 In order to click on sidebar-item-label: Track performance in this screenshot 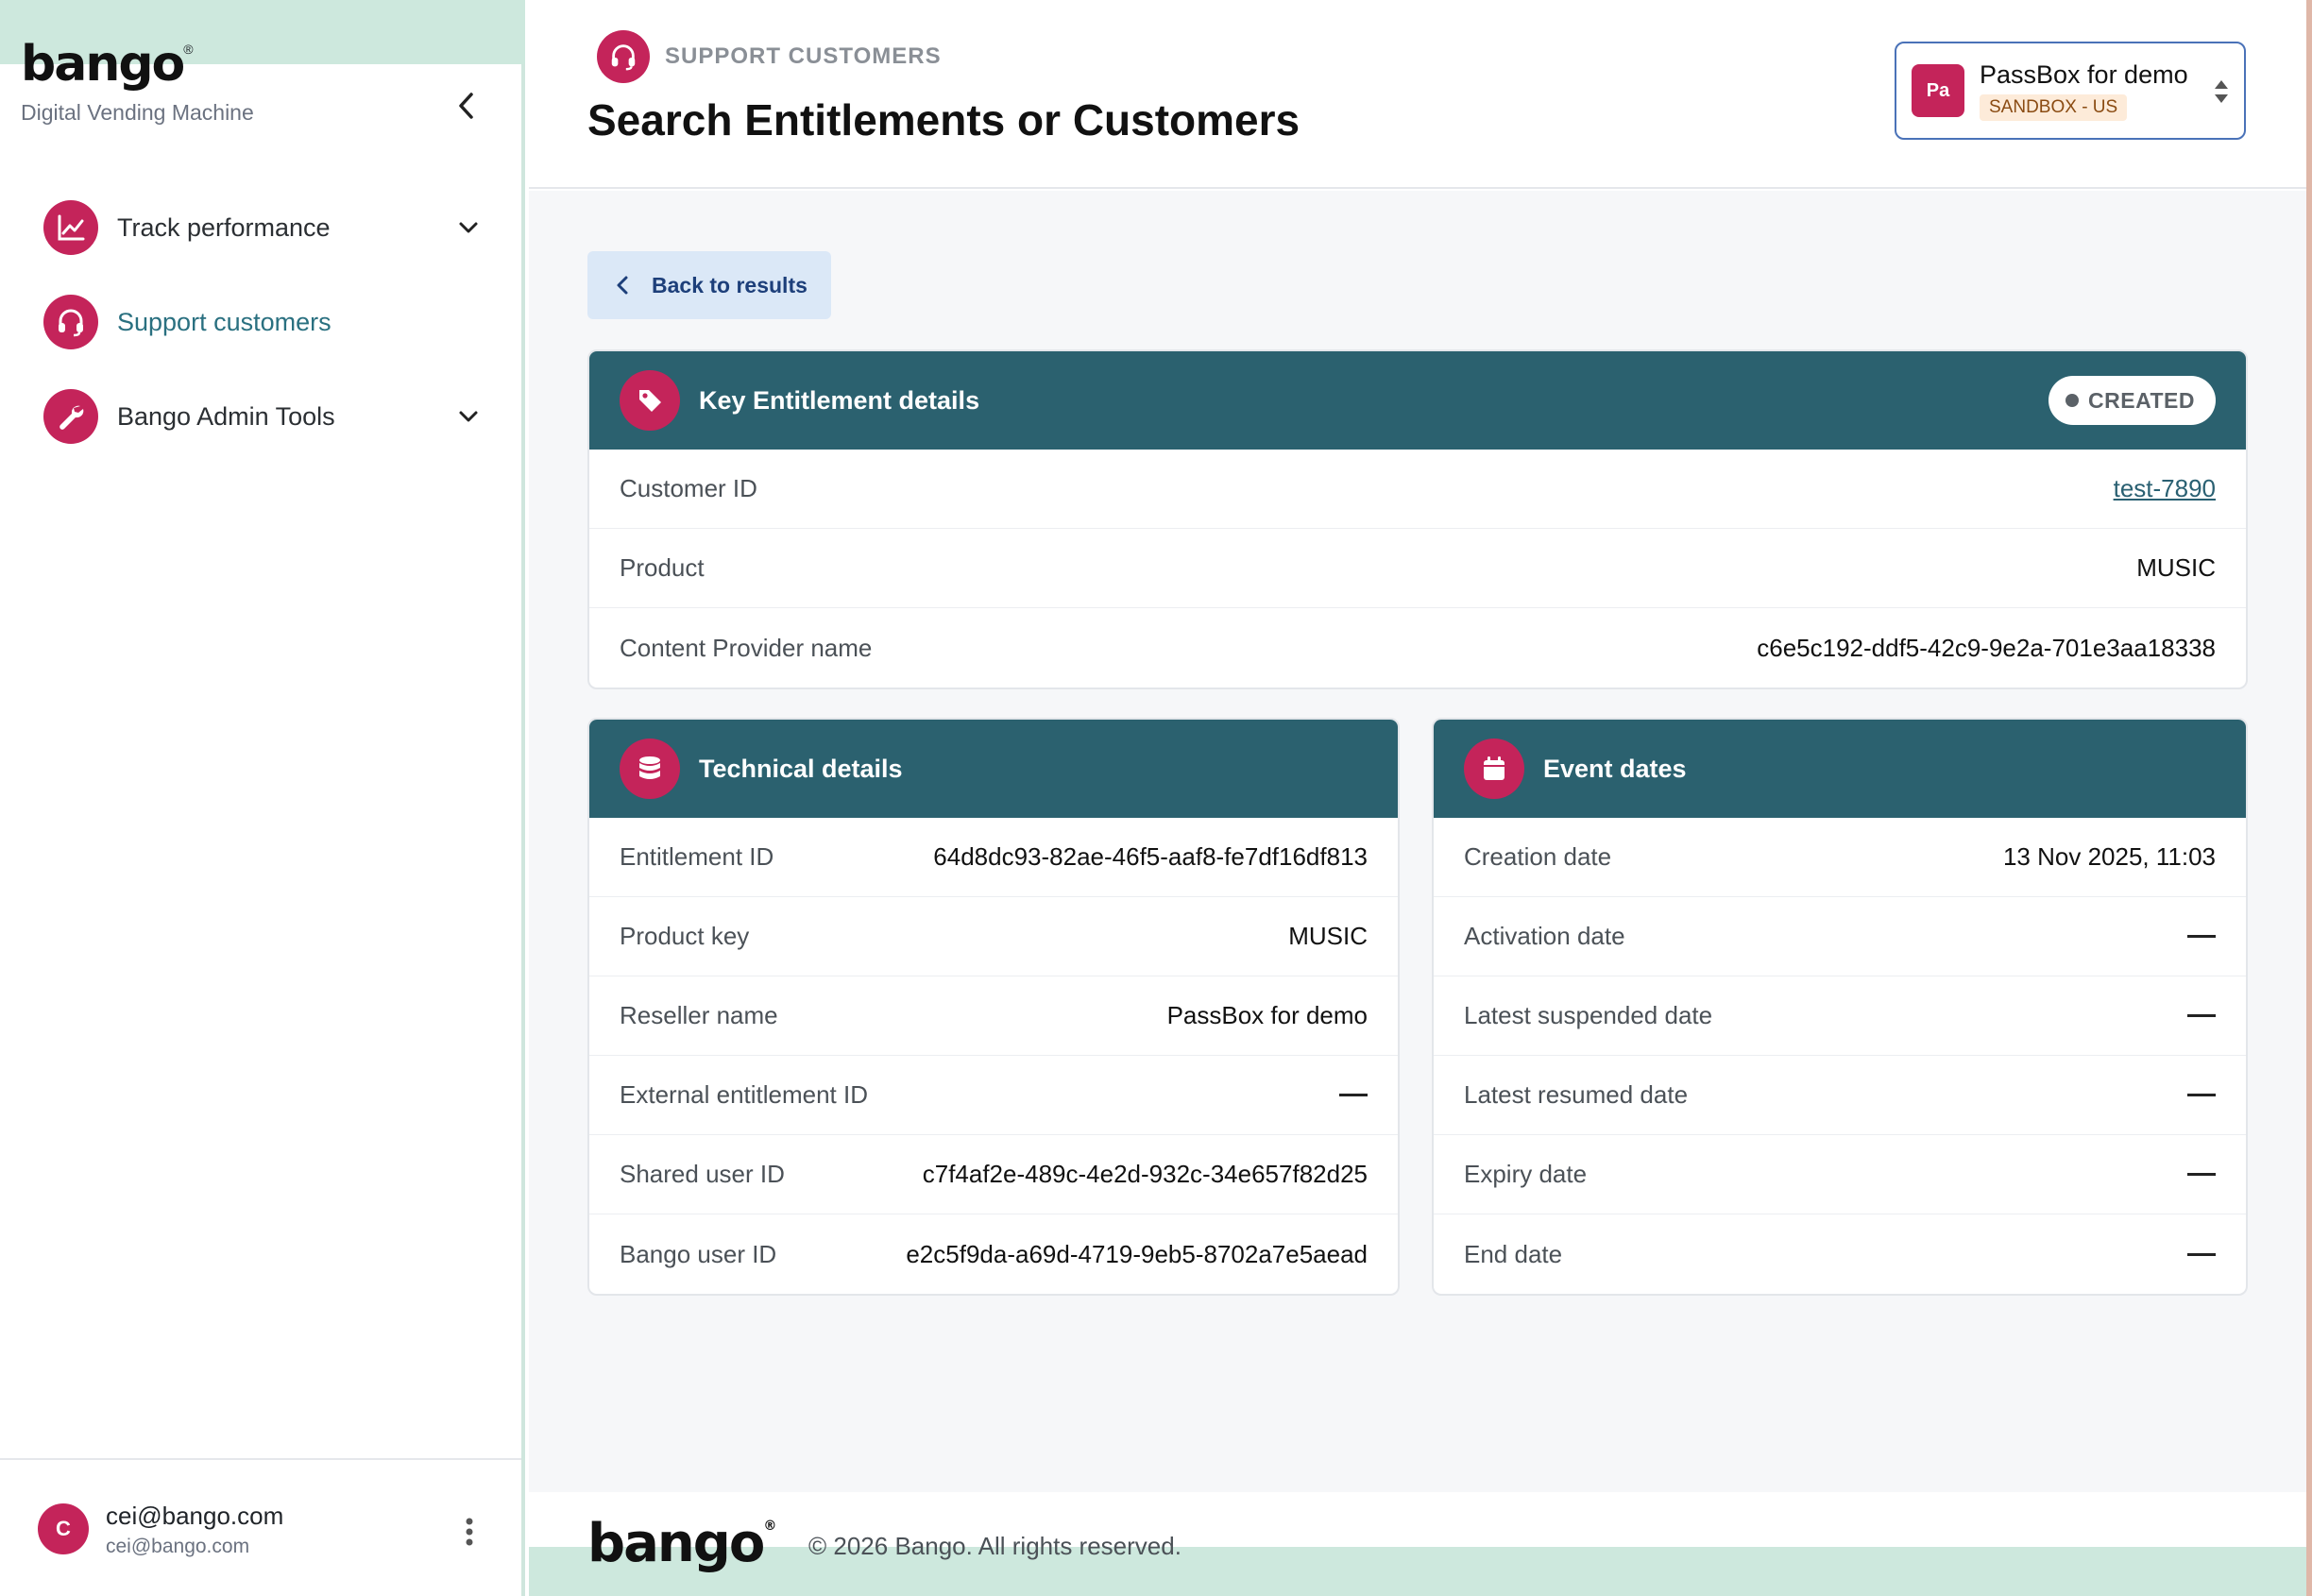, I will do `click(224, 227)`.